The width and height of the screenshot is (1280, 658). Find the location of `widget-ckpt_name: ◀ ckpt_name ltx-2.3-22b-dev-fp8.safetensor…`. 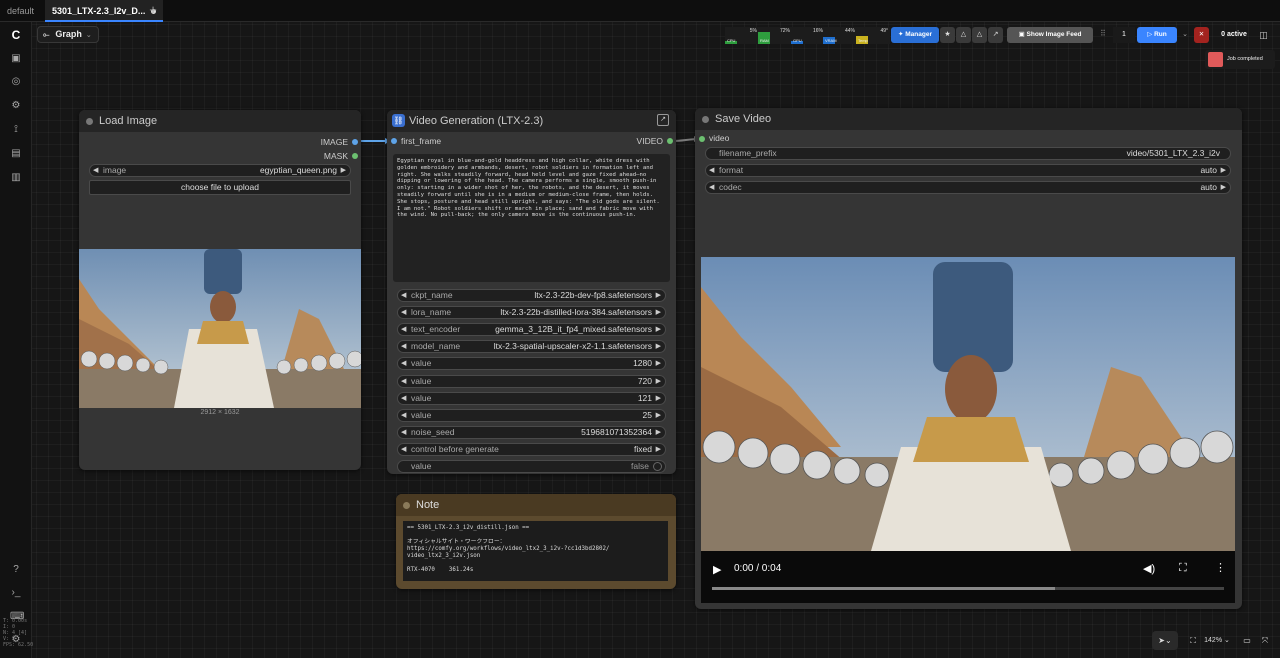

widget-ckpt_name: ◀ ckpt_name ltx-2.3-22b-dev-fp8.safetensor… is located at coordinates (531, 295).